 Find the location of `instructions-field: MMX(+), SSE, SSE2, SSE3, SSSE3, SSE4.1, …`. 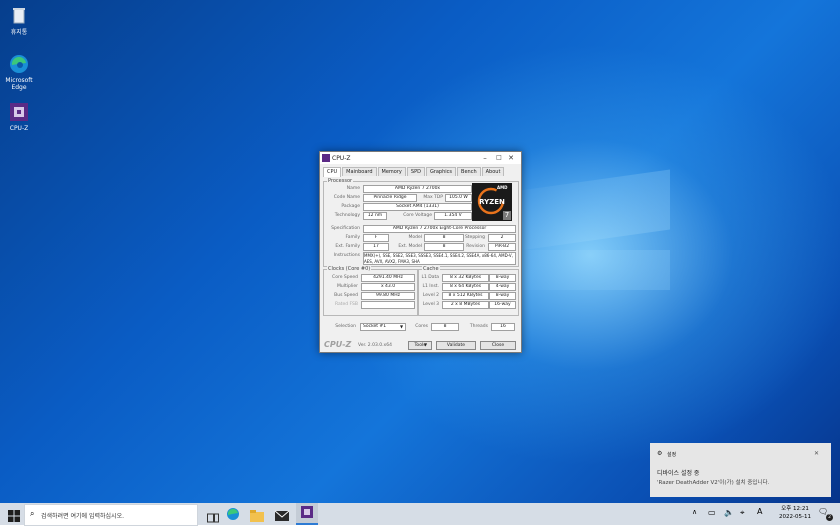

instructions-field: MMX(+), SSE, SSE2, SSE3, SSSE3, SSE4.1, … is located at coordinates (439, 258).